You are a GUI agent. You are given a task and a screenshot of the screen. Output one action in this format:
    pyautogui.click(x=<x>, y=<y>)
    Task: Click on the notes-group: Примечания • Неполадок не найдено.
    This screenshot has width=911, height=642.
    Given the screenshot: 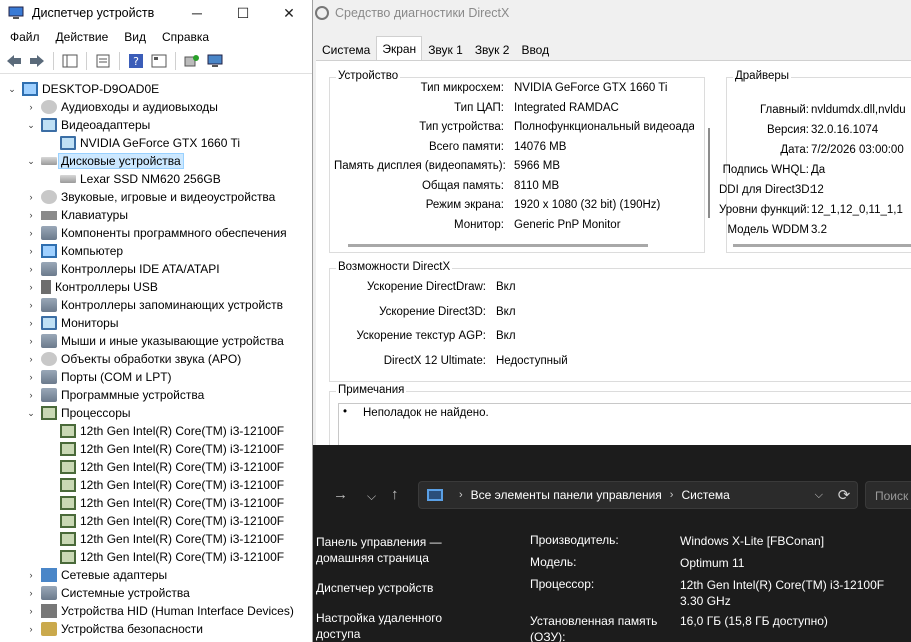 What is the action you would take?
    pyautogui.click(x=620, y=418)
    